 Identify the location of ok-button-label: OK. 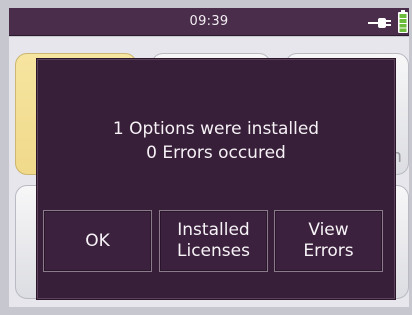
(97, 240).